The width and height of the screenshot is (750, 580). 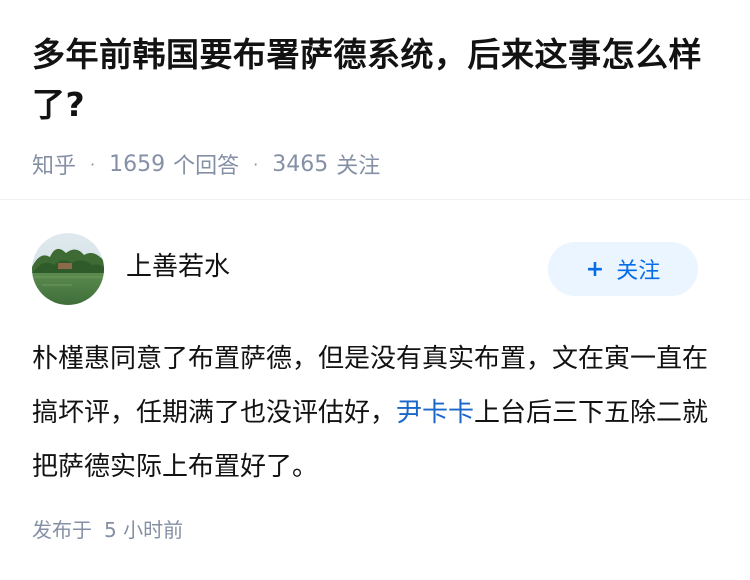 I want to click on avatar, so click(x=68, y=269).